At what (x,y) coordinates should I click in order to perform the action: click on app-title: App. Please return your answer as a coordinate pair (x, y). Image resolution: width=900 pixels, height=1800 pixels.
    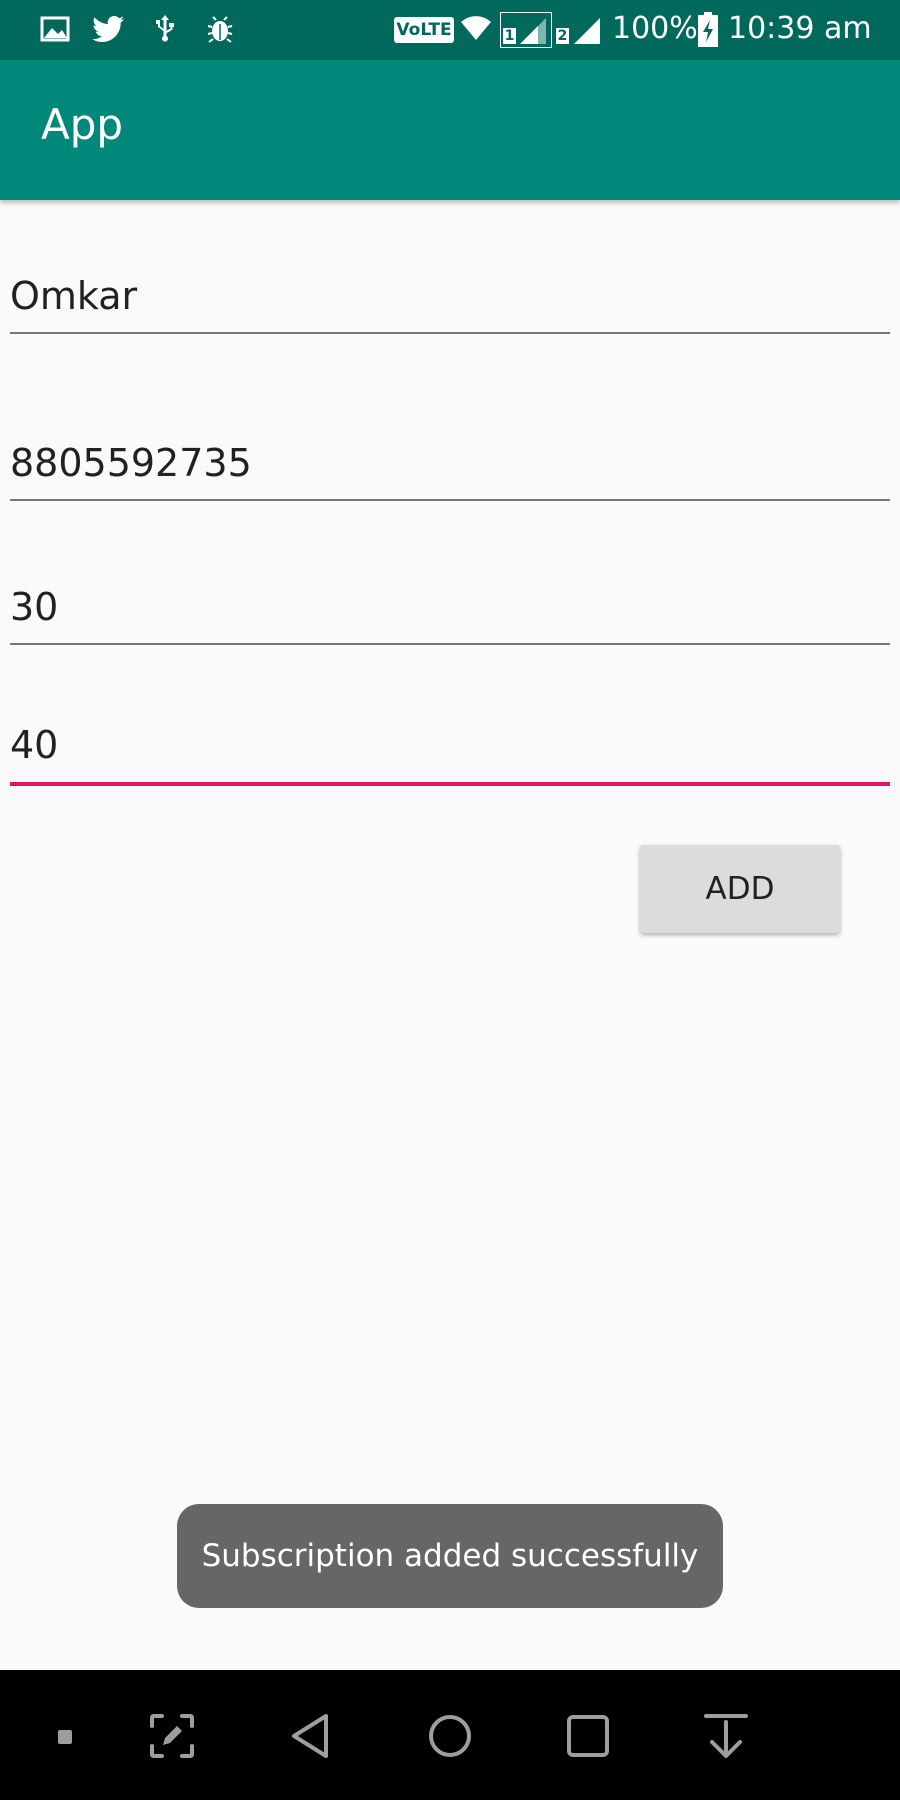
    Looking at the image, I should click on (82, 124).